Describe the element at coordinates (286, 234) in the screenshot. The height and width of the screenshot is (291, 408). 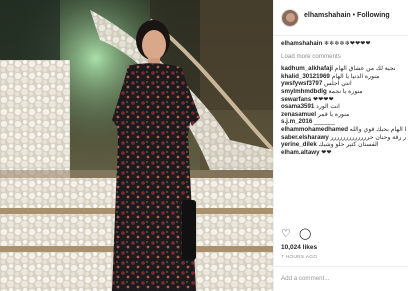
I see `heart-icon: ♡` at that location.